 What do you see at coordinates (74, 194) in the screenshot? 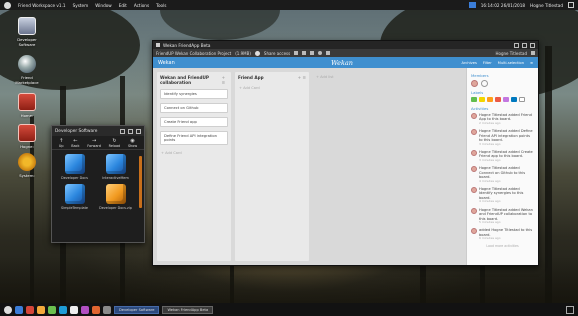
I see `package-icon` at bounding box center [74, 194].